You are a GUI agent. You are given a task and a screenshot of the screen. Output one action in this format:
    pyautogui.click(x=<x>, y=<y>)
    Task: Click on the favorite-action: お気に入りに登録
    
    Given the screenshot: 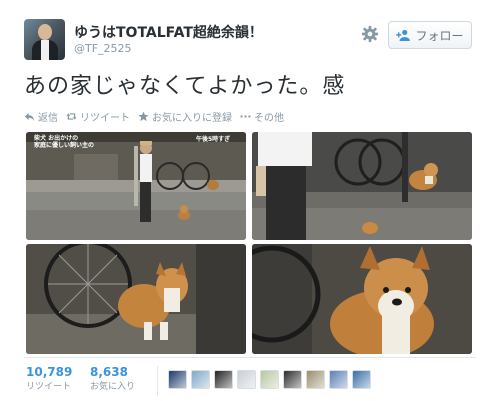 What is the action you would take?
    pyautogui.click(x=185, y=116)
    